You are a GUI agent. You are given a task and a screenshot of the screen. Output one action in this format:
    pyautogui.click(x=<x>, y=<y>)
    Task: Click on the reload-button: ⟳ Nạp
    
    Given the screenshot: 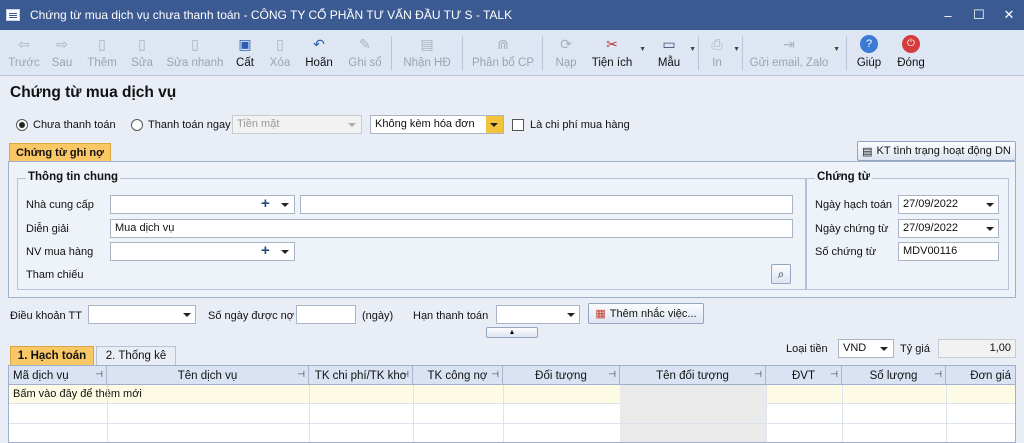 What is the action you would take?
    pyautogui.click(x=566, y=53)
    